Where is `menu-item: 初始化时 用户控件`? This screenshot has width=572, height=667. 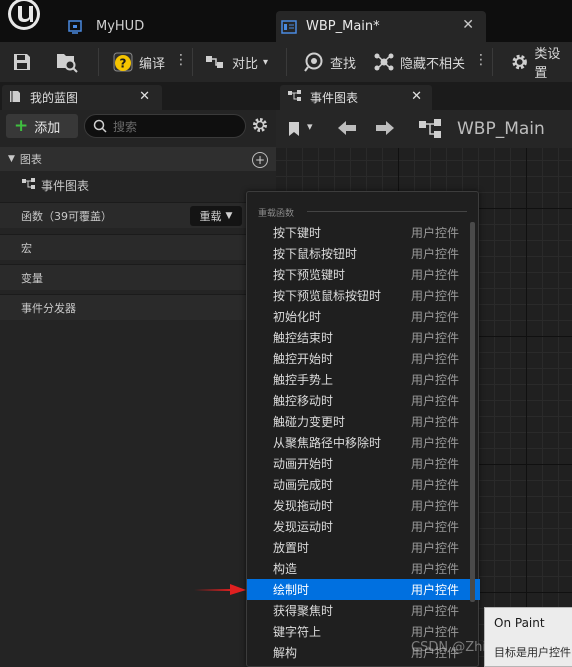 menu-item: 初始化时 用户控件 is located at coordinates (363, 316).